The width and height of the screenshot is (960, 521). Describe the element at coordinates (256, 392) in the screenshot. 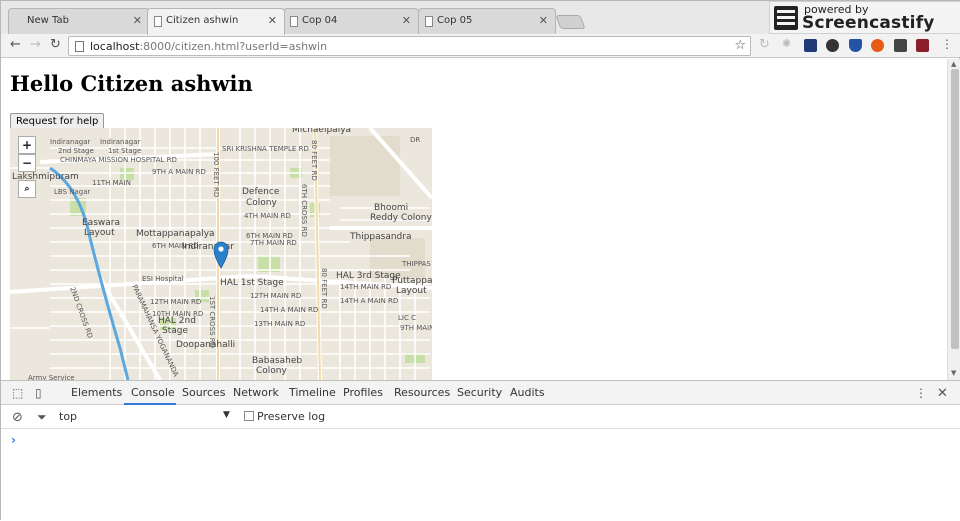

I see `tab-network: Network` at that location.